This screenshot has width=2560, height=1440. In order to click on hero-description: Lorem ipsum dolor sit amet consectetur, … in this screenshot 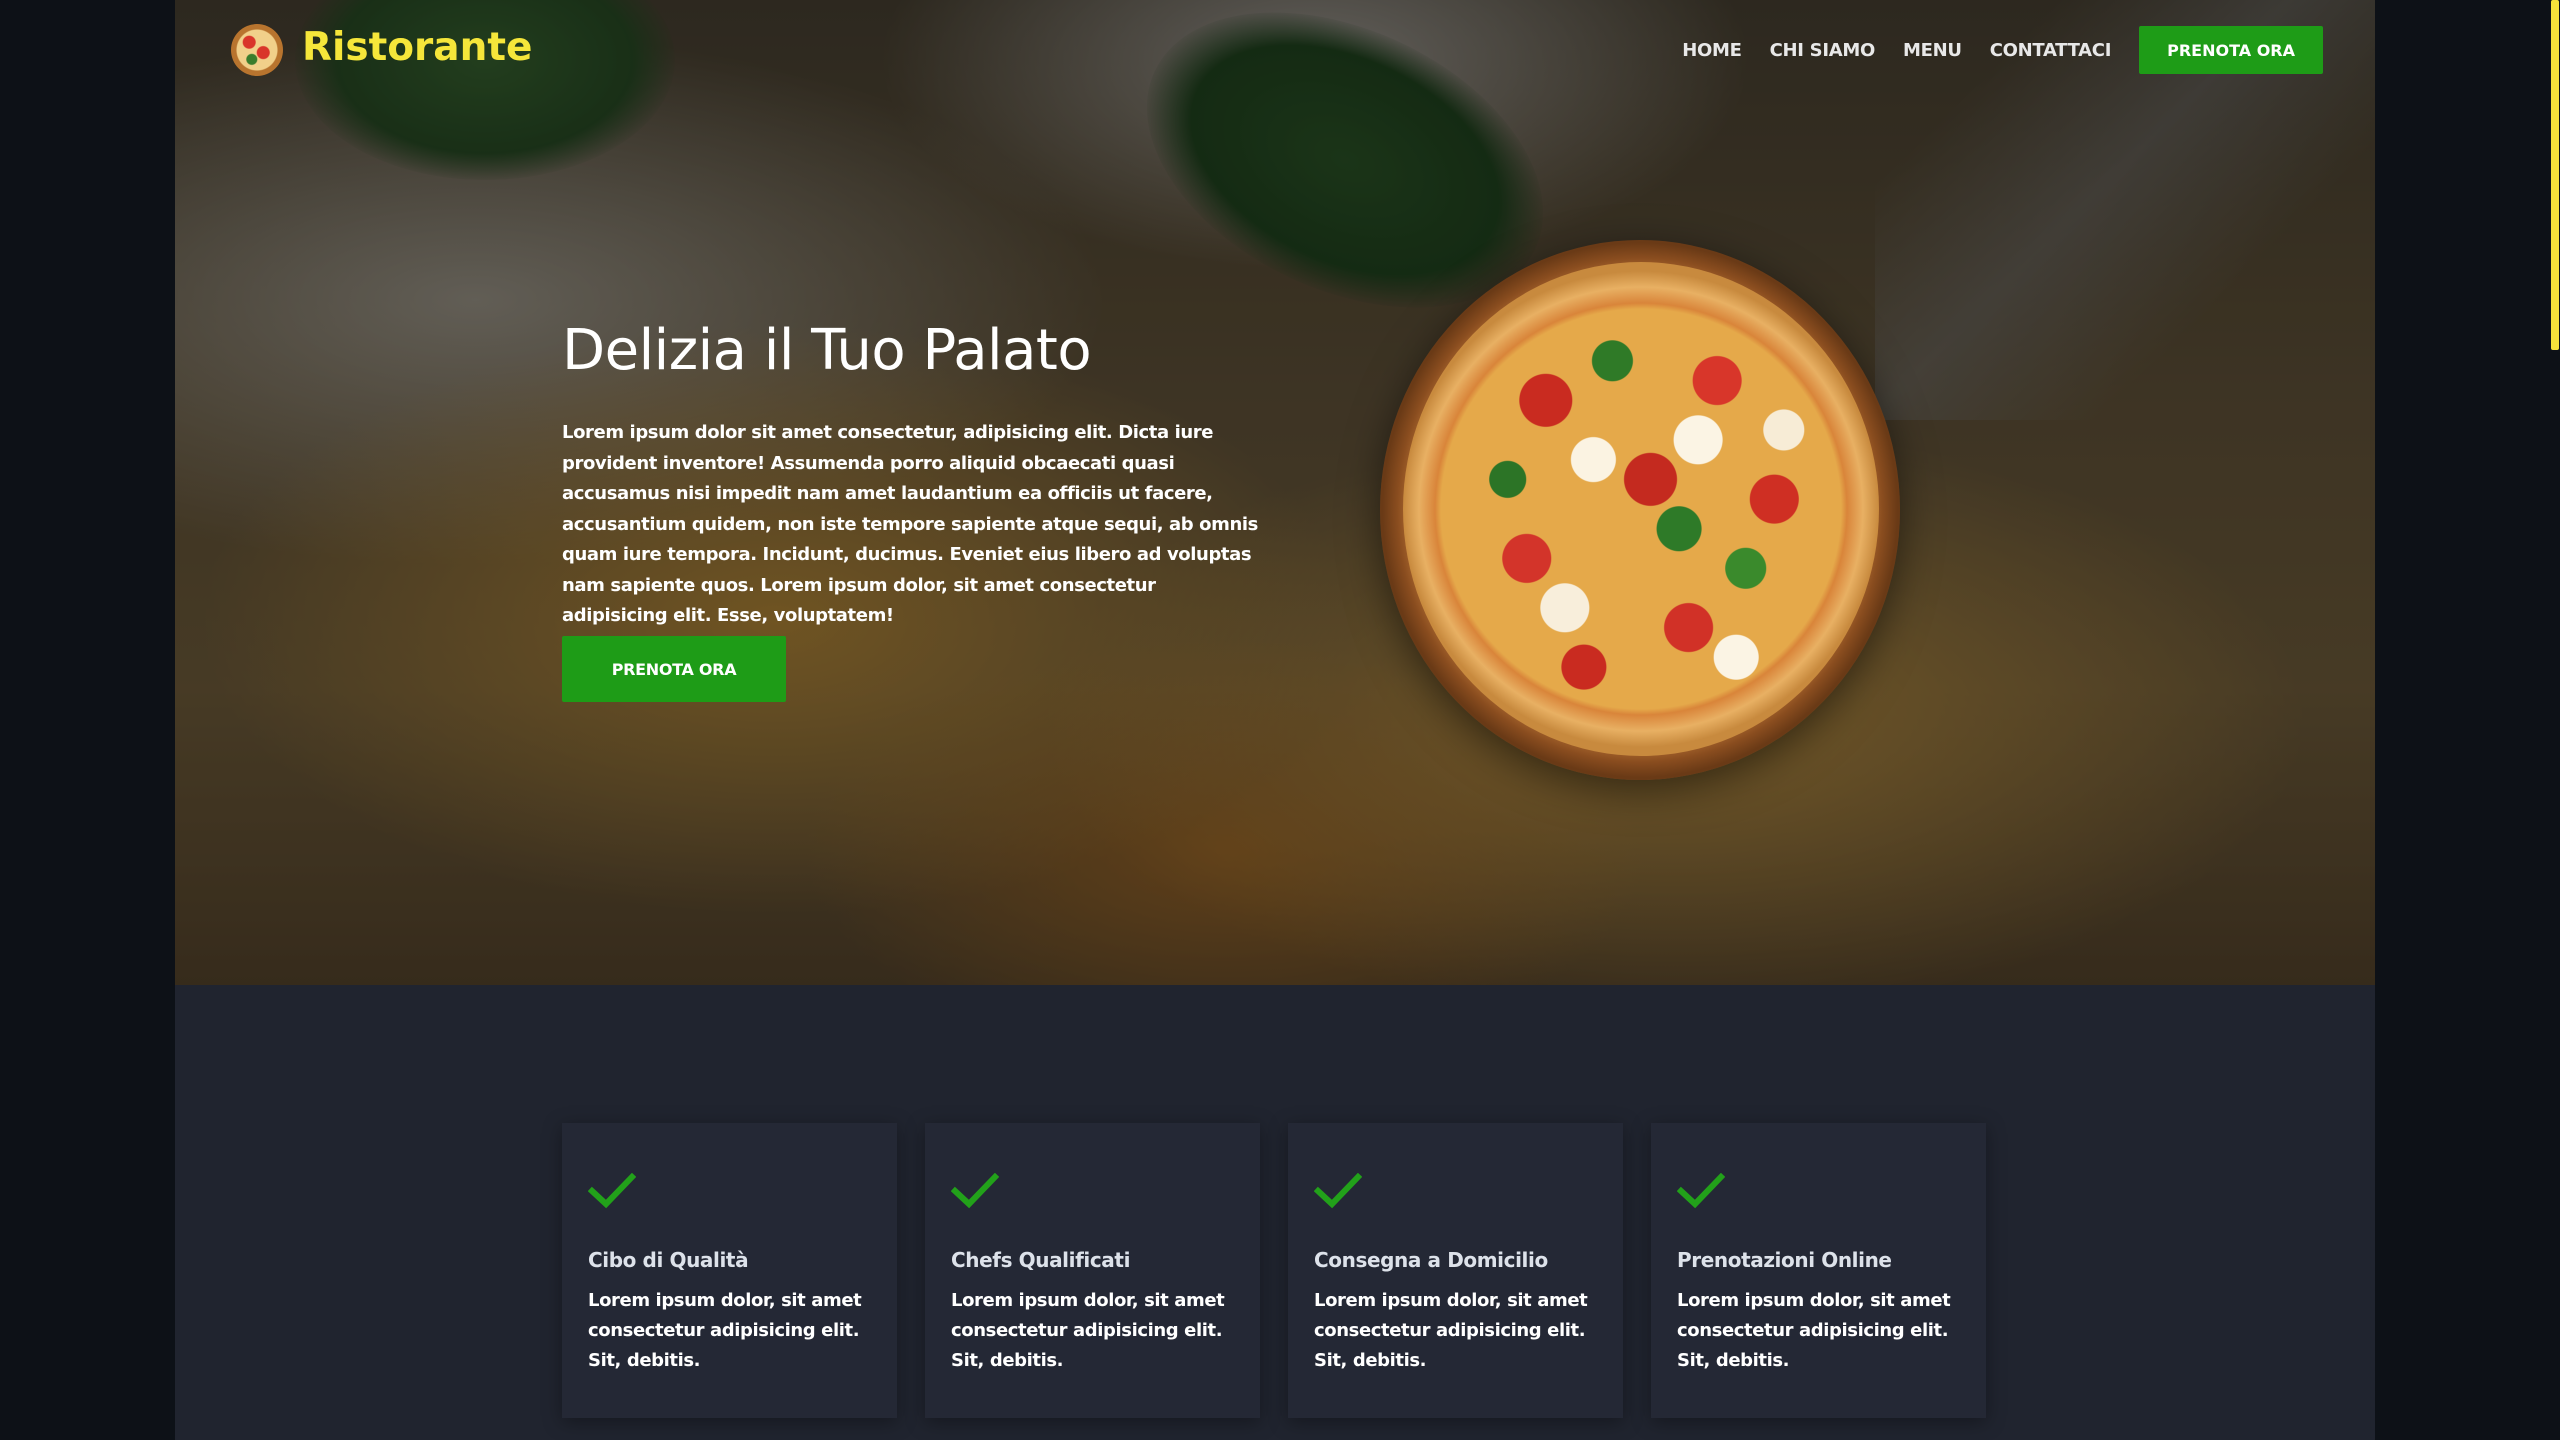, I will do `click(910, 524)`.